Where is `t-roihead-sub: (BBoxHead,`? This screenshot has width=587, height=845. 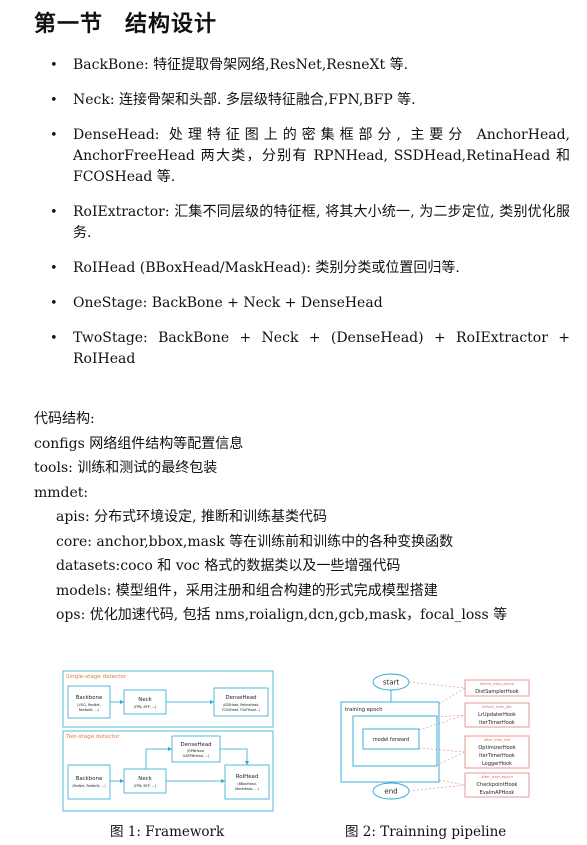 t-roihead-sub: (BBoxHead, is located at coordinates (246, 784).